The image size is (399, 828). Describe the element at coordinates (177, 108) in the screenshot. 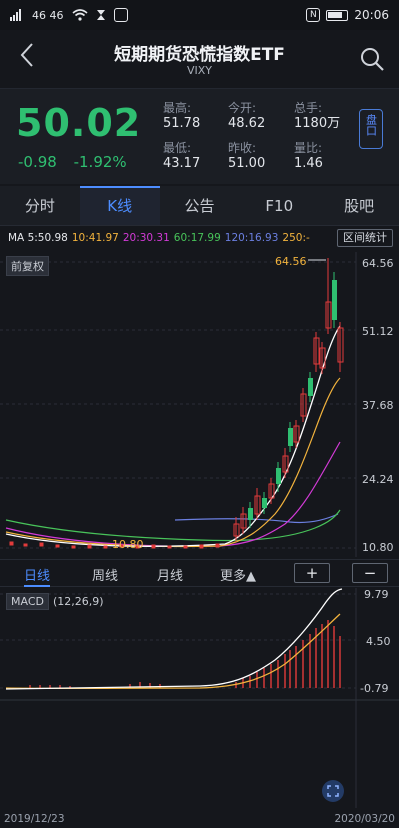

I see `stat-label: 最高:` at that location.